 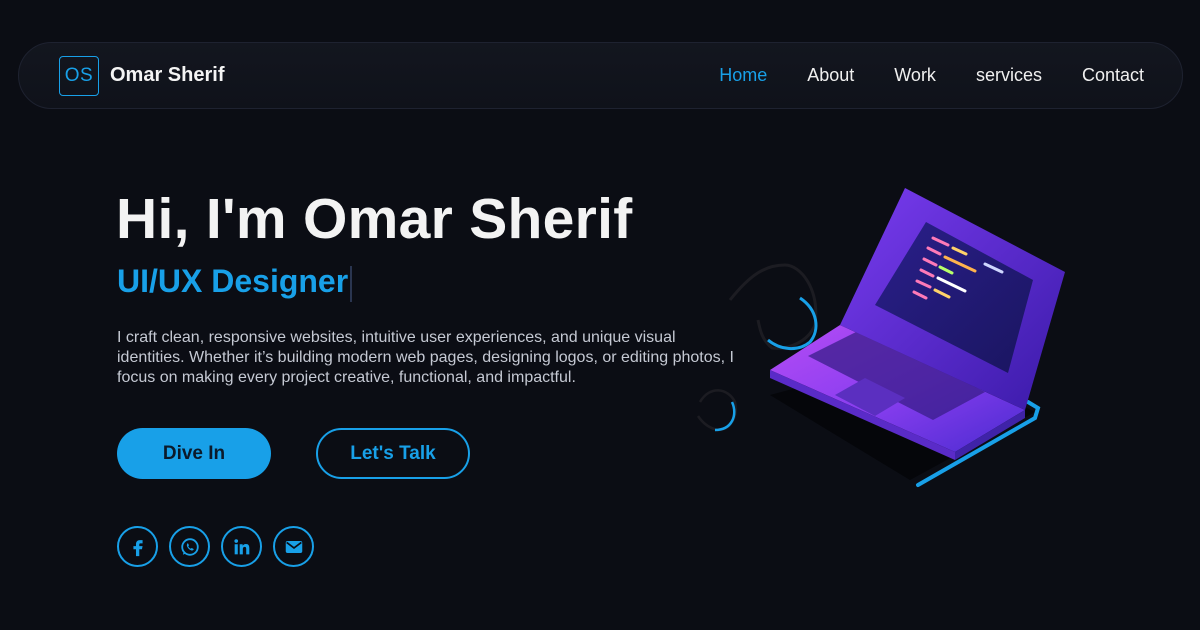 I want to click on linkedin-link, so click(x=241, y=546).